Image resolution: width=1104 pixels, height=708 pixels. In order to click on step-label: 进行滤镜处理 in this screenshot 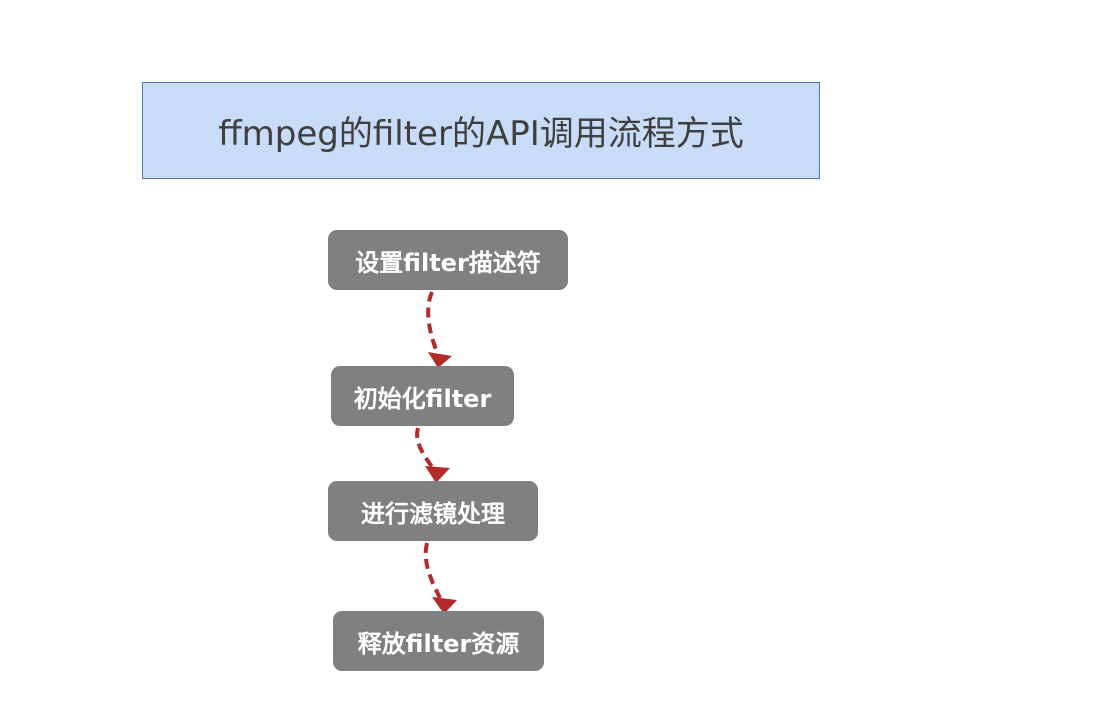, I will do `click(433, 513)`.